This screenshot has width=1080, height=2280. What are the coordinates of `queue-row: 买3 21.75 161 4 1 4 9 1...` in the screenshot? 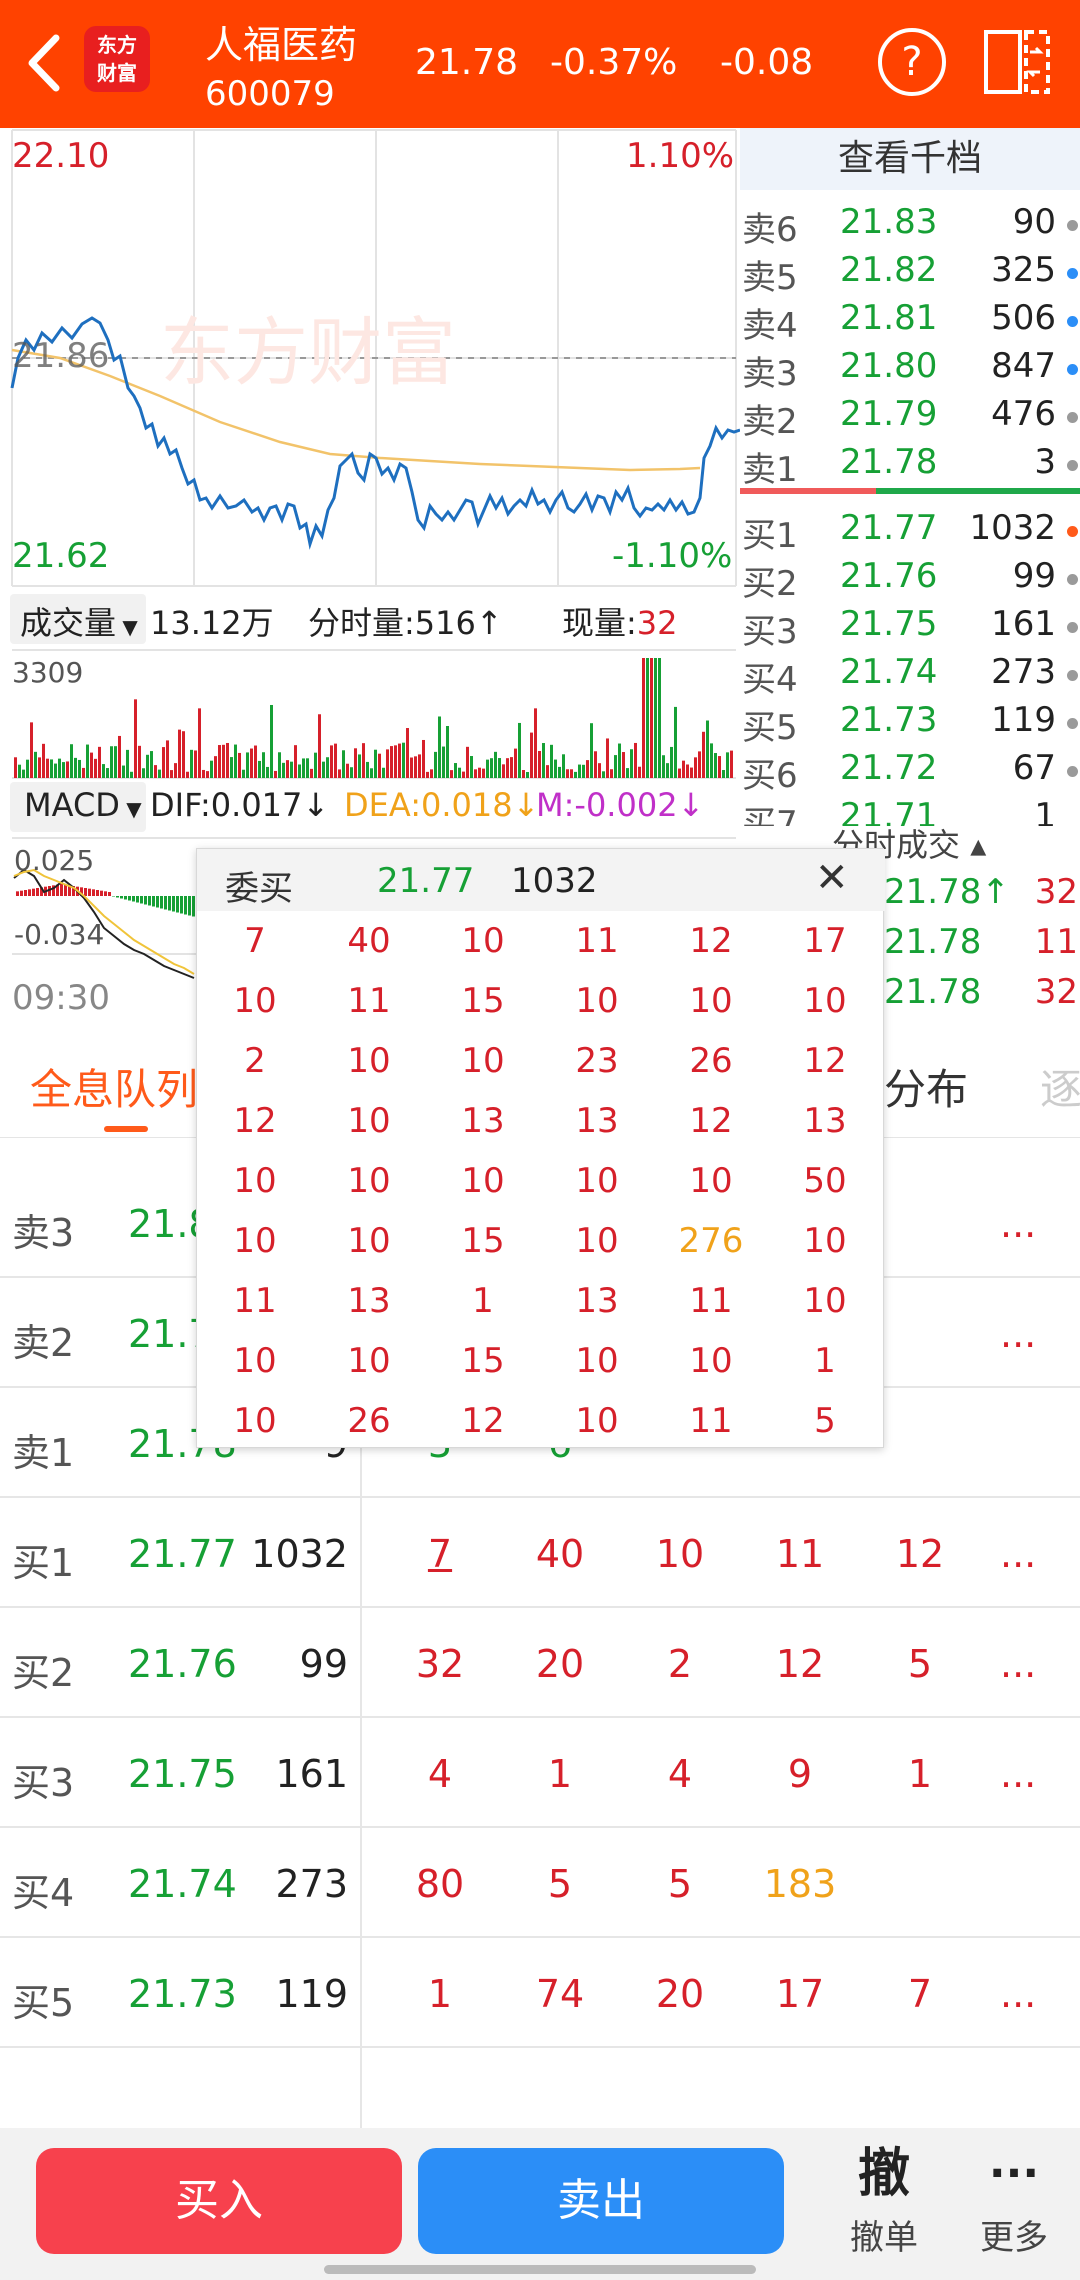 It's located at (540, 1773).